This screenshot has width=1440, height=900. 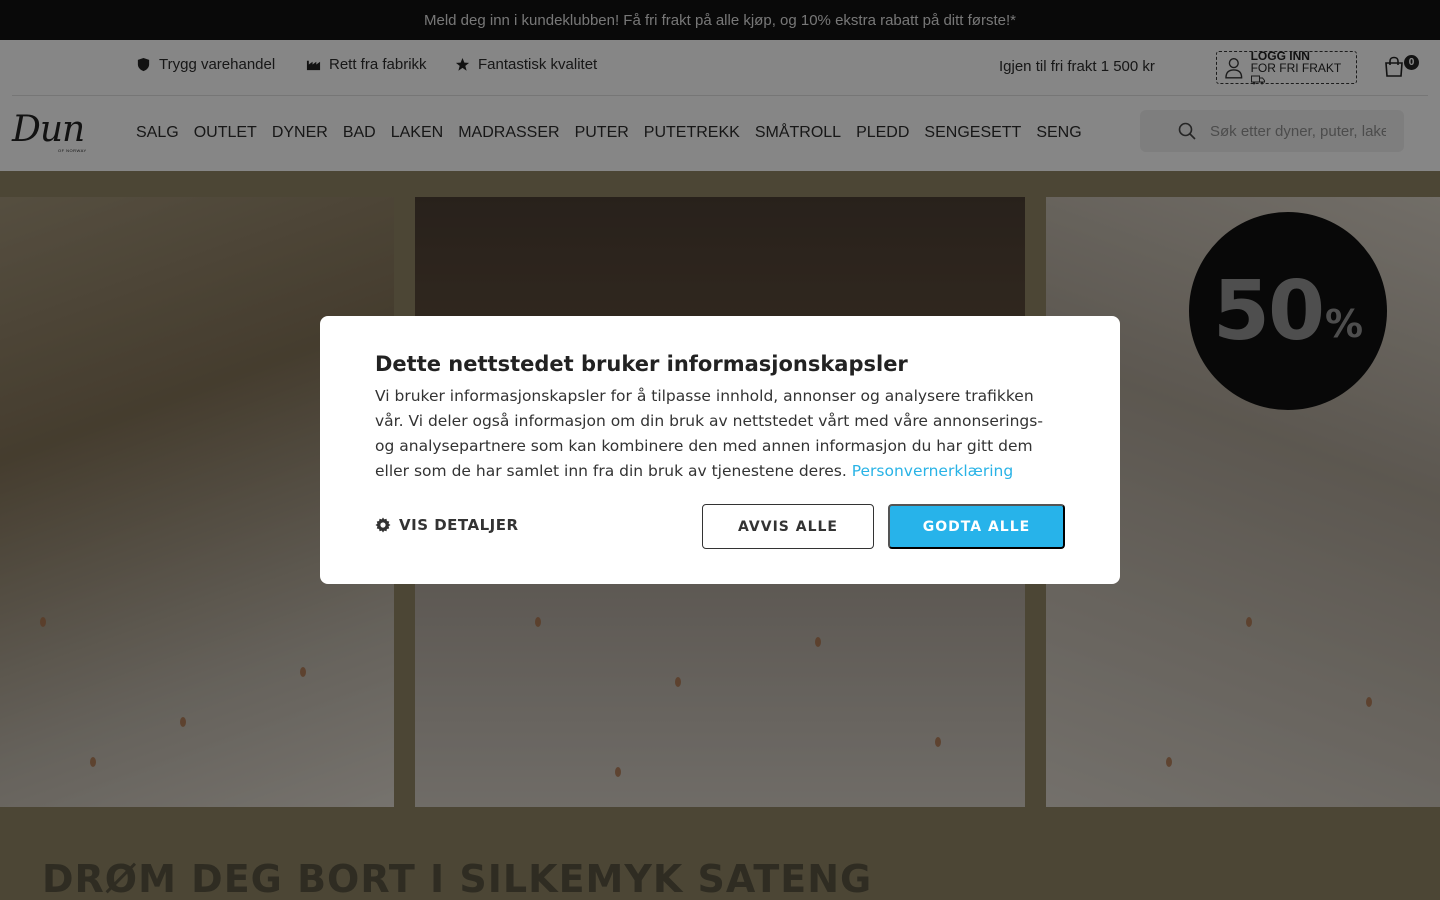 I want to click on reject-all-button: AVVIS ALLE, so click(x=788, y=526).